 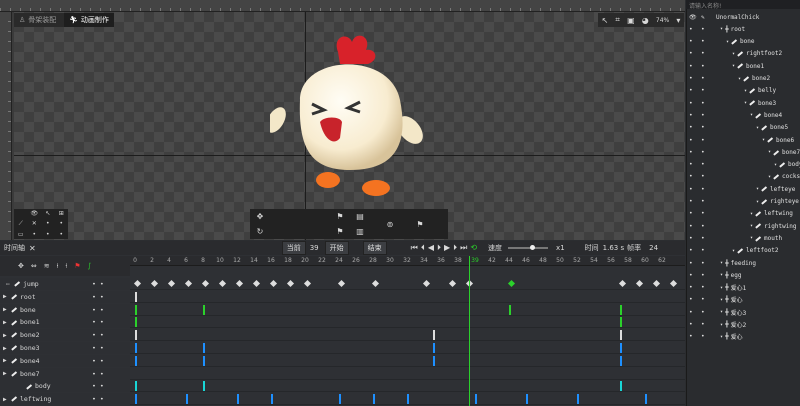 What do you see at coordinates (58, 266) in the screenshot?
I see `key-add-icon: ⍿` at bounding box center [58, 266].